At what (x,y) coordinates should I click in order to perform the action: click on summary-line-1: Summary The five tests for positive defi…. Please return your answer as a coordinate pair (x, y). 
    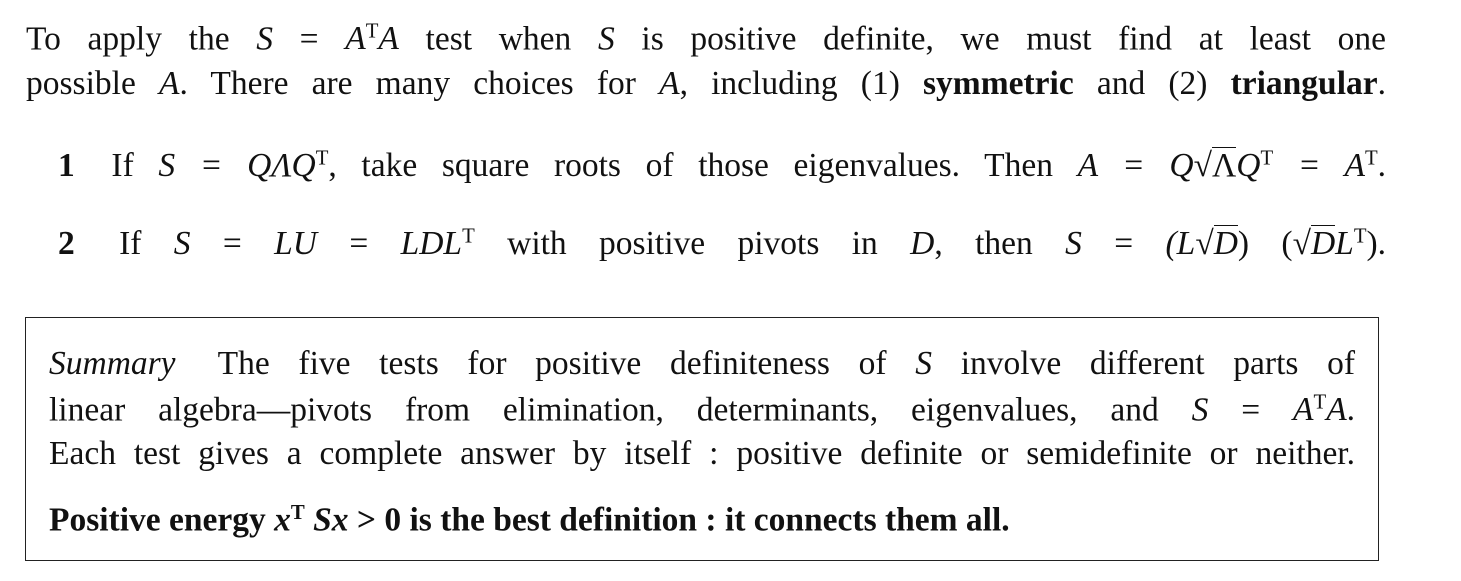
    Looking at the image, I should click on (702, 363).